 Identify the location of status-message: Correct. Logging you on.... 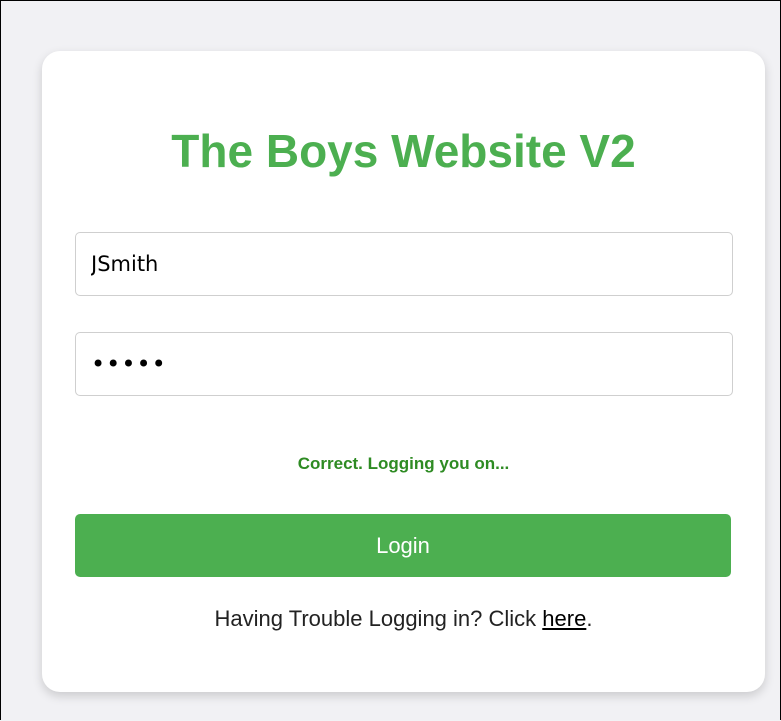
(403, 463).